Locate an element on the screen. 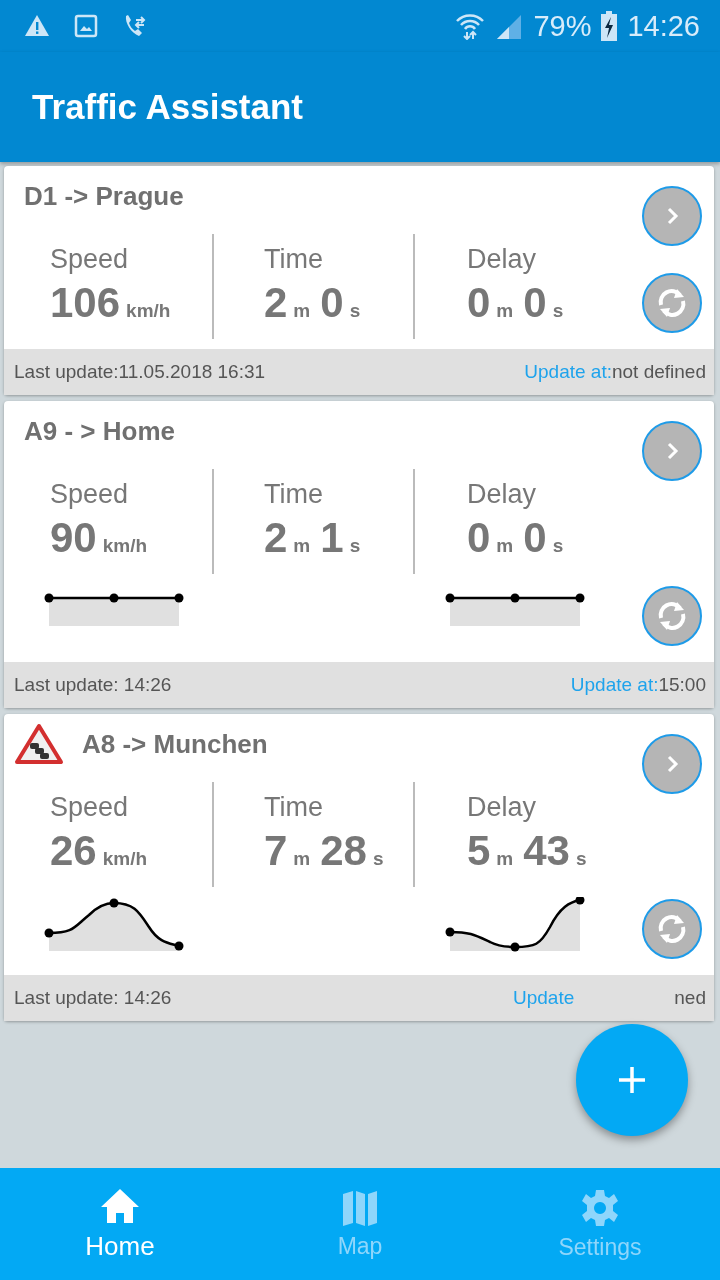  metric-value: 5 is located at coordinates (479, 851).